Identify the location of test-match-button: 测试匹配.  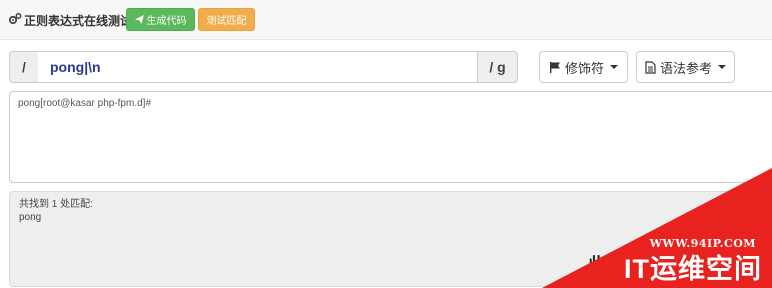
(226, 19).